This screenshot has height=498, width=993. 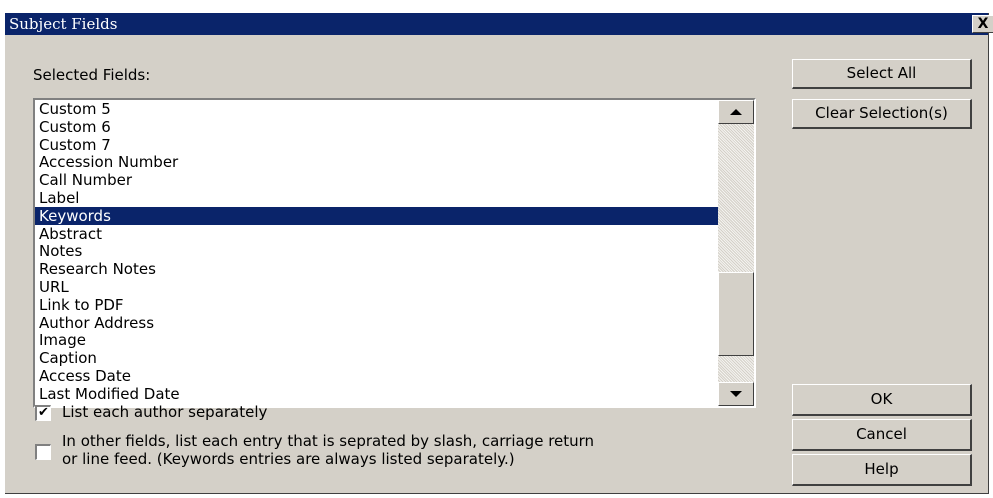 What do you see at coordinates (882, 74) in the screenshot?
I see `select-all-button: Select All` at bounding box center [882, 74].